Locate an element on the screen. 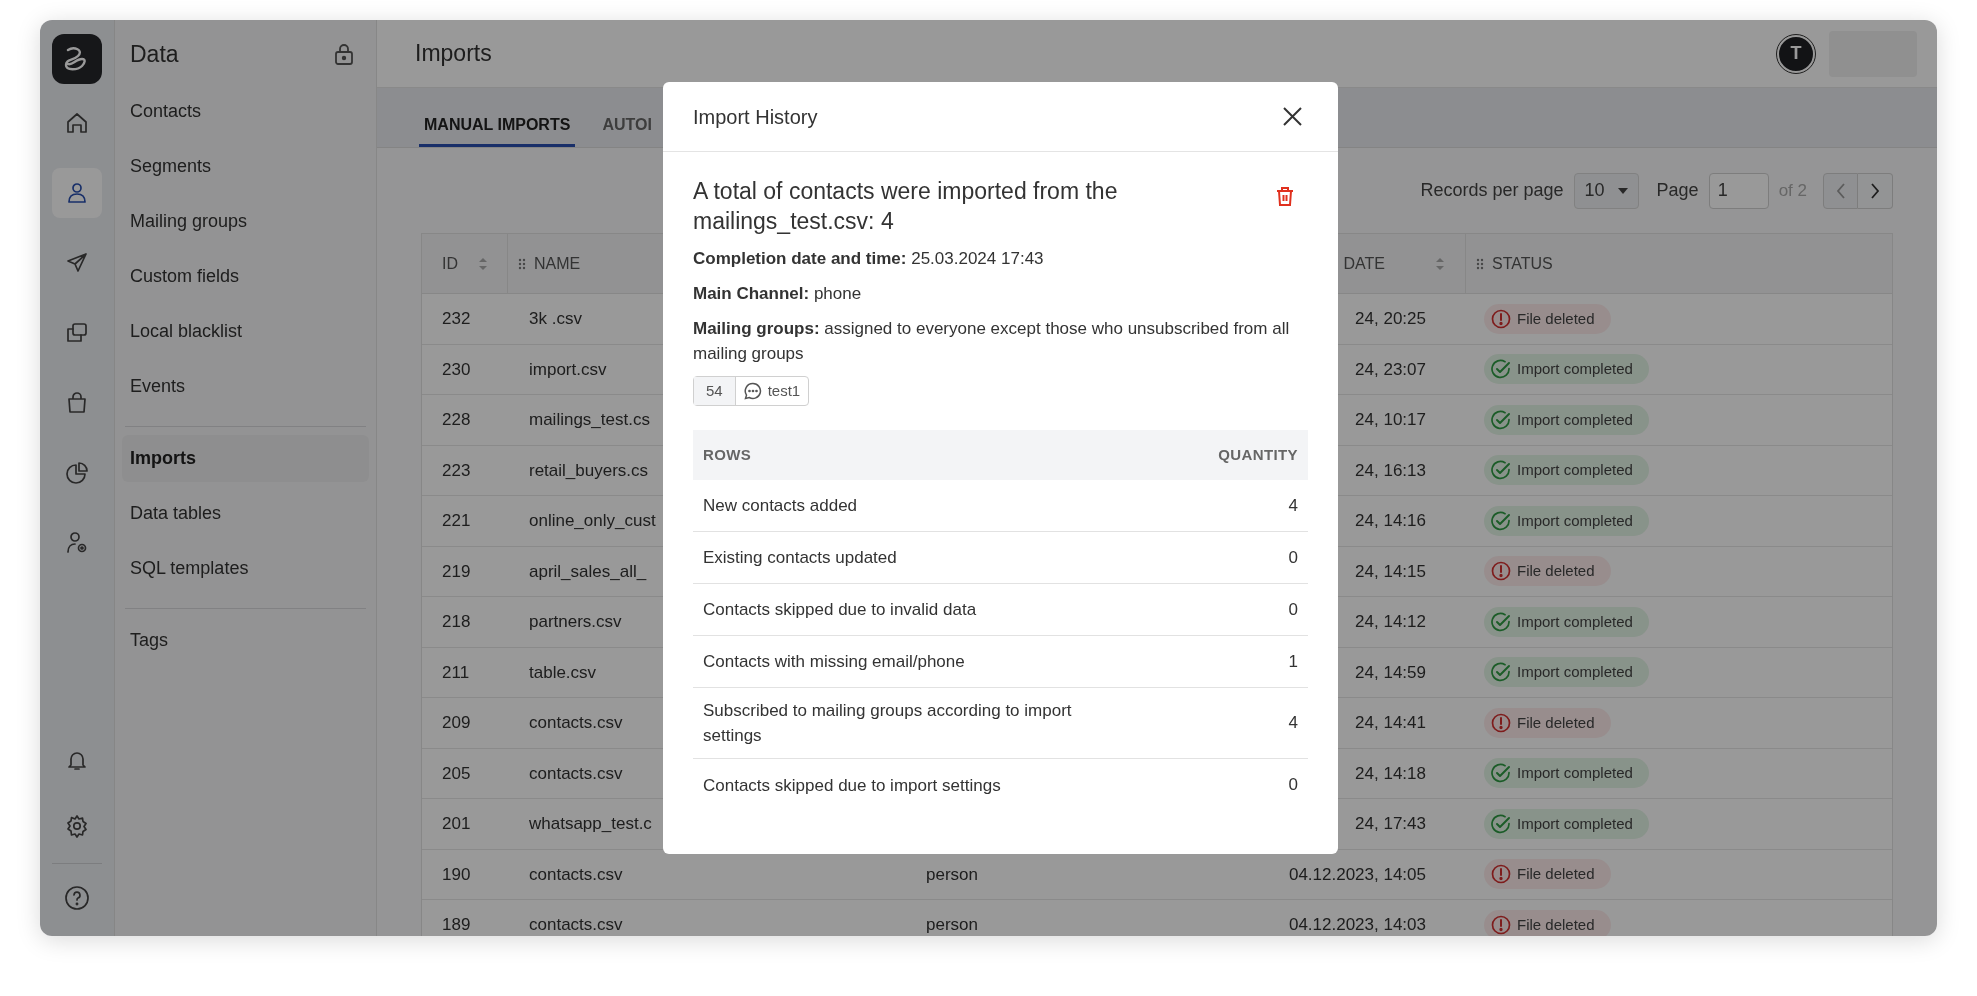 The height and width of the screenshot is (996, 1977). dialog-title: Import History is located at coordinates (755, 117).